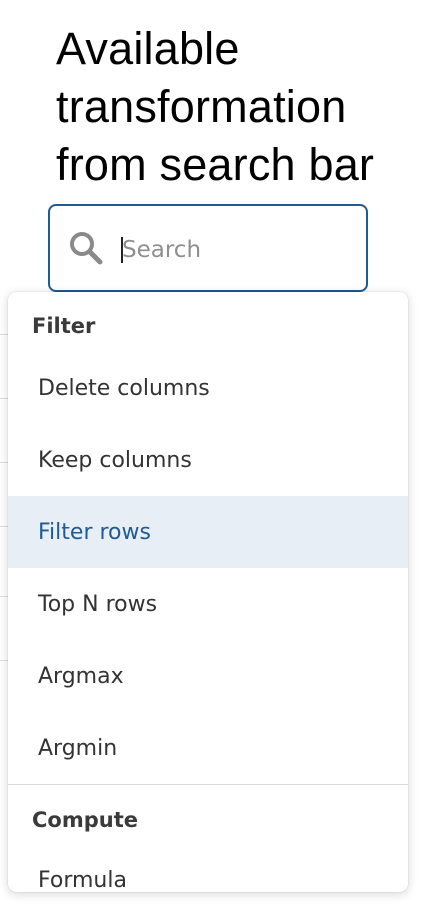 The height and width of the screenshot is (908, 424). What do you see at coordinates (208, 532) in the screenshot?
I see `menu-item-filter-rows: Filter rows` at bounding box center [208, 532].